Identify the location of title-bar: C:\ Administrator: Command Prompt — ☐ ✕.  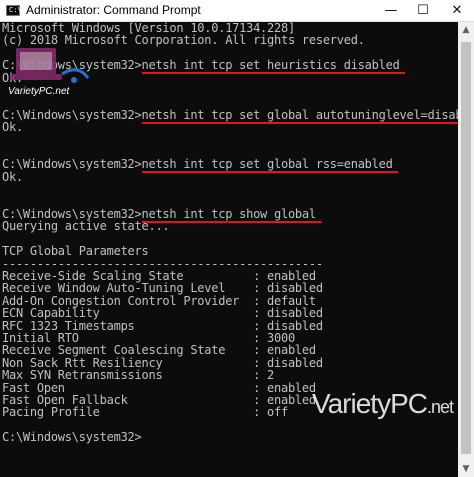
(237, 11).